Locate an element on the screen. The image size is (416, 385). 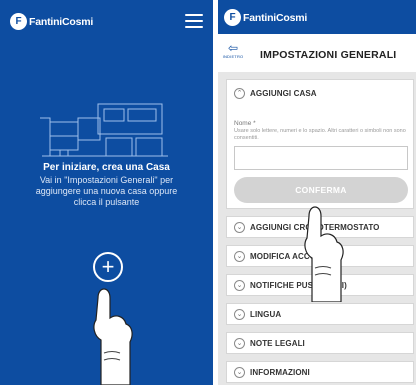
menu-icon is located at coordinates (194, 21).